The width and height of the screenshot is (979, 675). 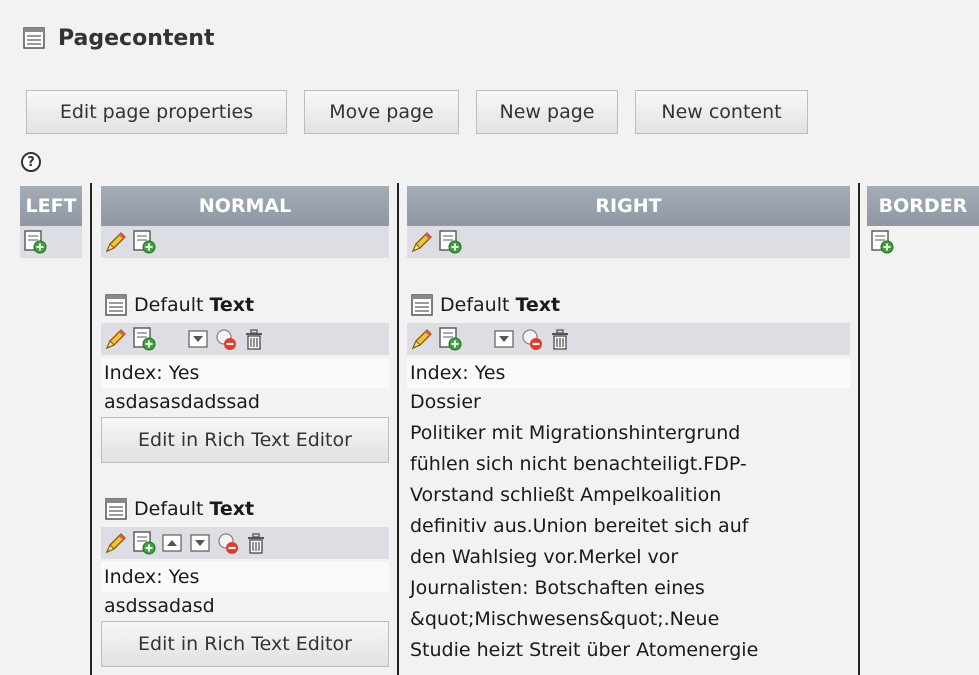 I want to click on column-header-normal: NORMAL, so click(x=245, y=206).